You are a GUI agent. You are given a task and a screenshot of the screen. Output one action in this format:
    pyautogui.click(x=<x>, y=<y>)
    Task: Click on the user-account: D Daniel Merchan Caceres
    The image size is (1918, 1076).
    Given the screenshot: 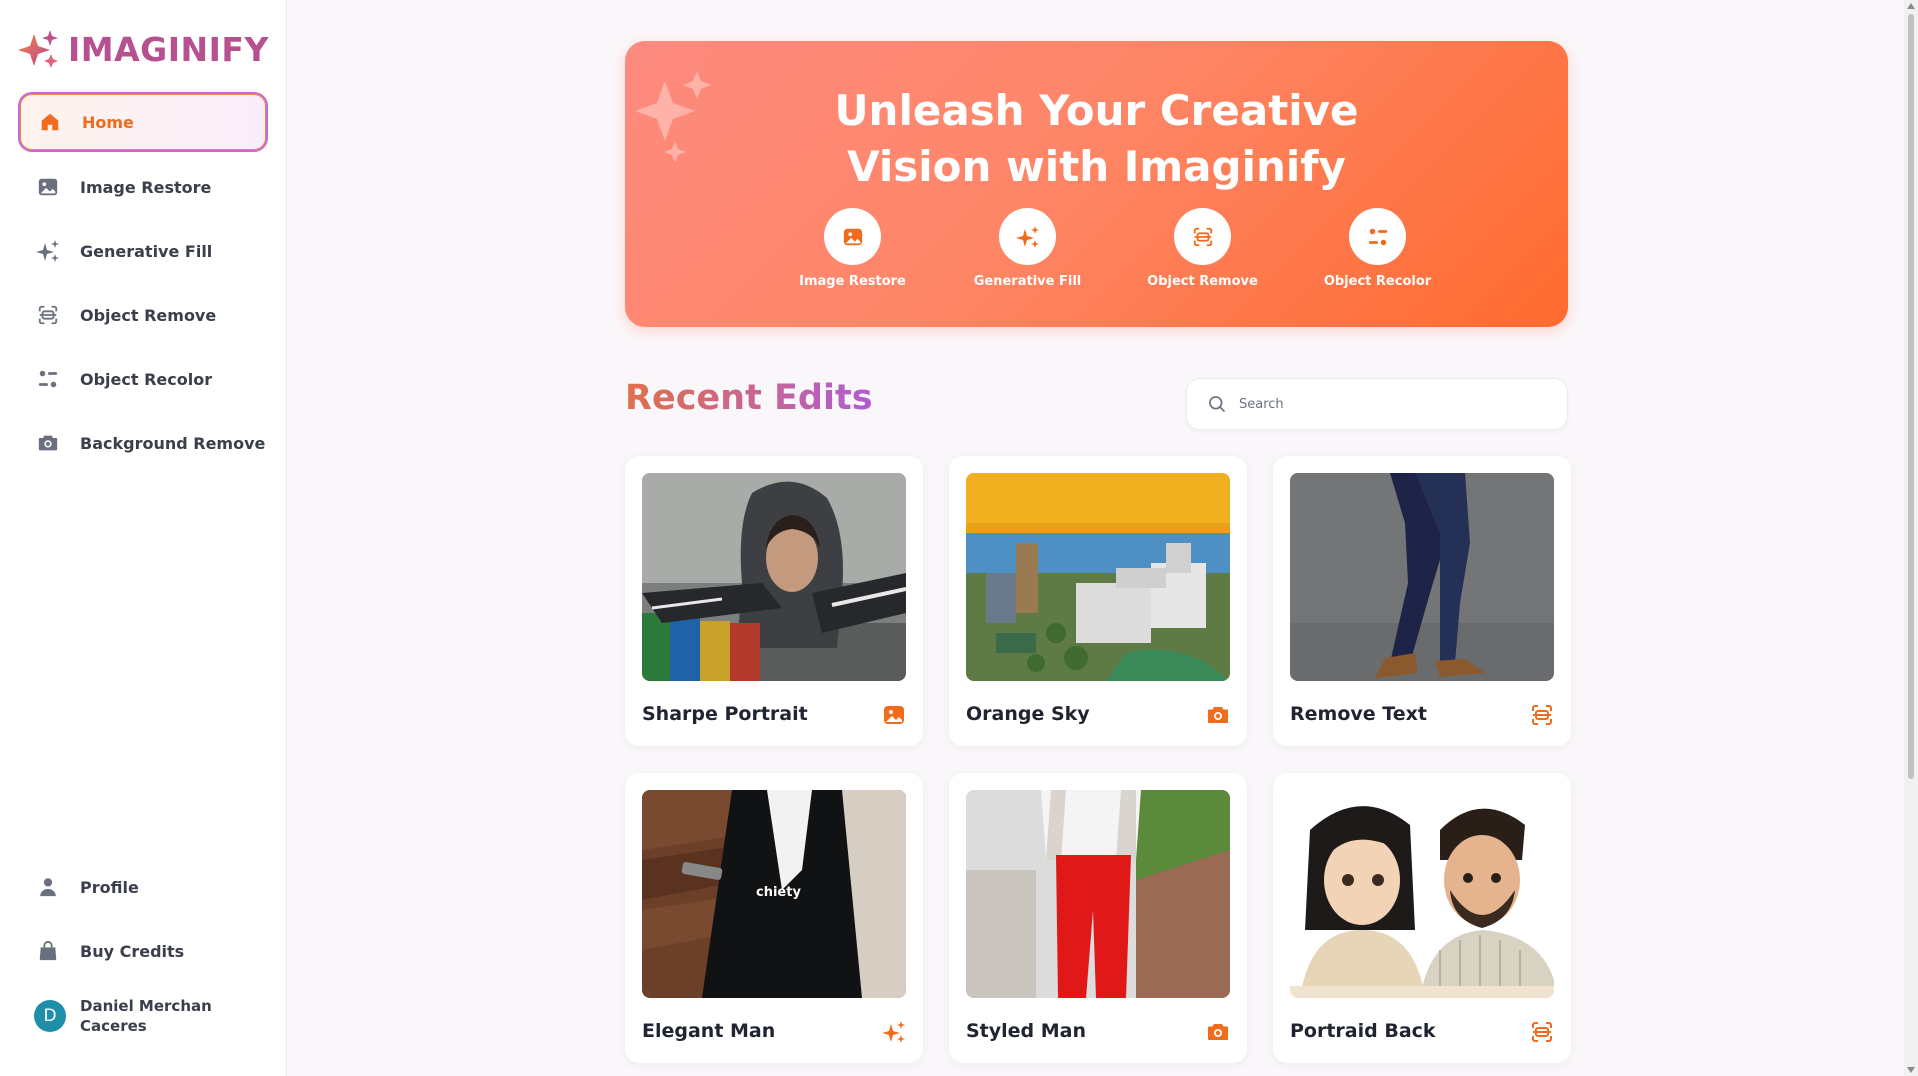 What is the action you would take?
    pyautogui.click(x=143, y=1016)
    